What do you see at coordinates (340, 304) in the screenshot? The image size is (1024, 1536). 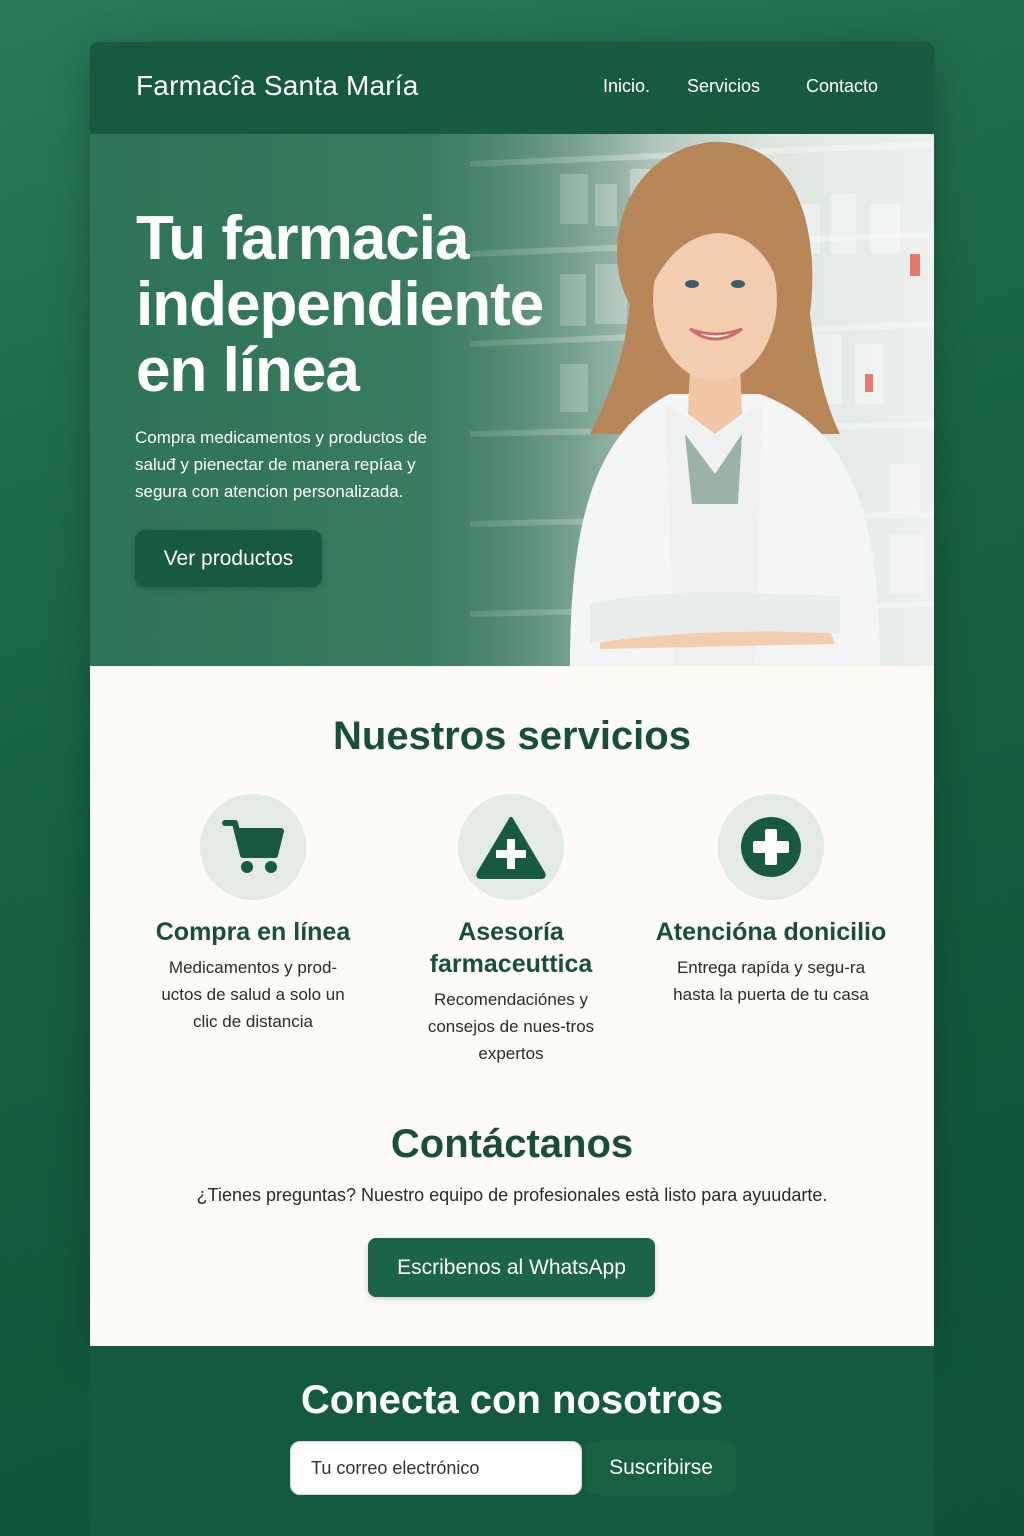 I see `hero-title: Tu farmacia independiente en línea` at bounding box center [340, 304].